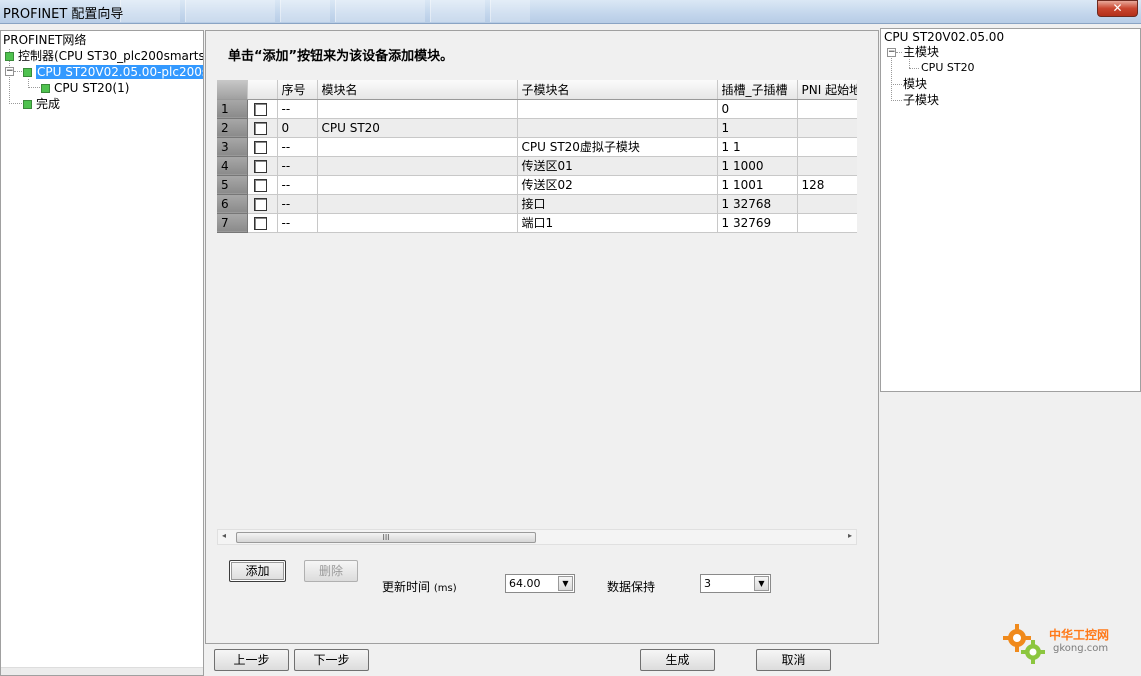 This screenshot has width=1141, height=676. What do you see at coordinates (757, 185) in the screenshot?
I see `slot-cell: 1 1001` at bounding box center [757, 185].